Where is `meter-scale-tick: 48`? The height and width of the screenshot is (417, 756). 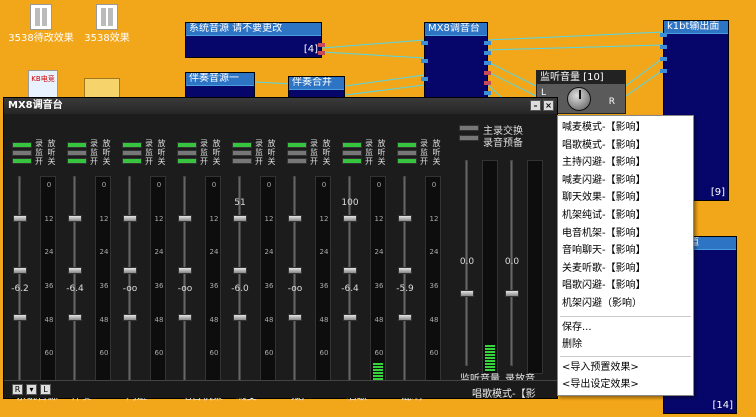 meter-scale-tick: 48 is located at coordinates (324, 319).